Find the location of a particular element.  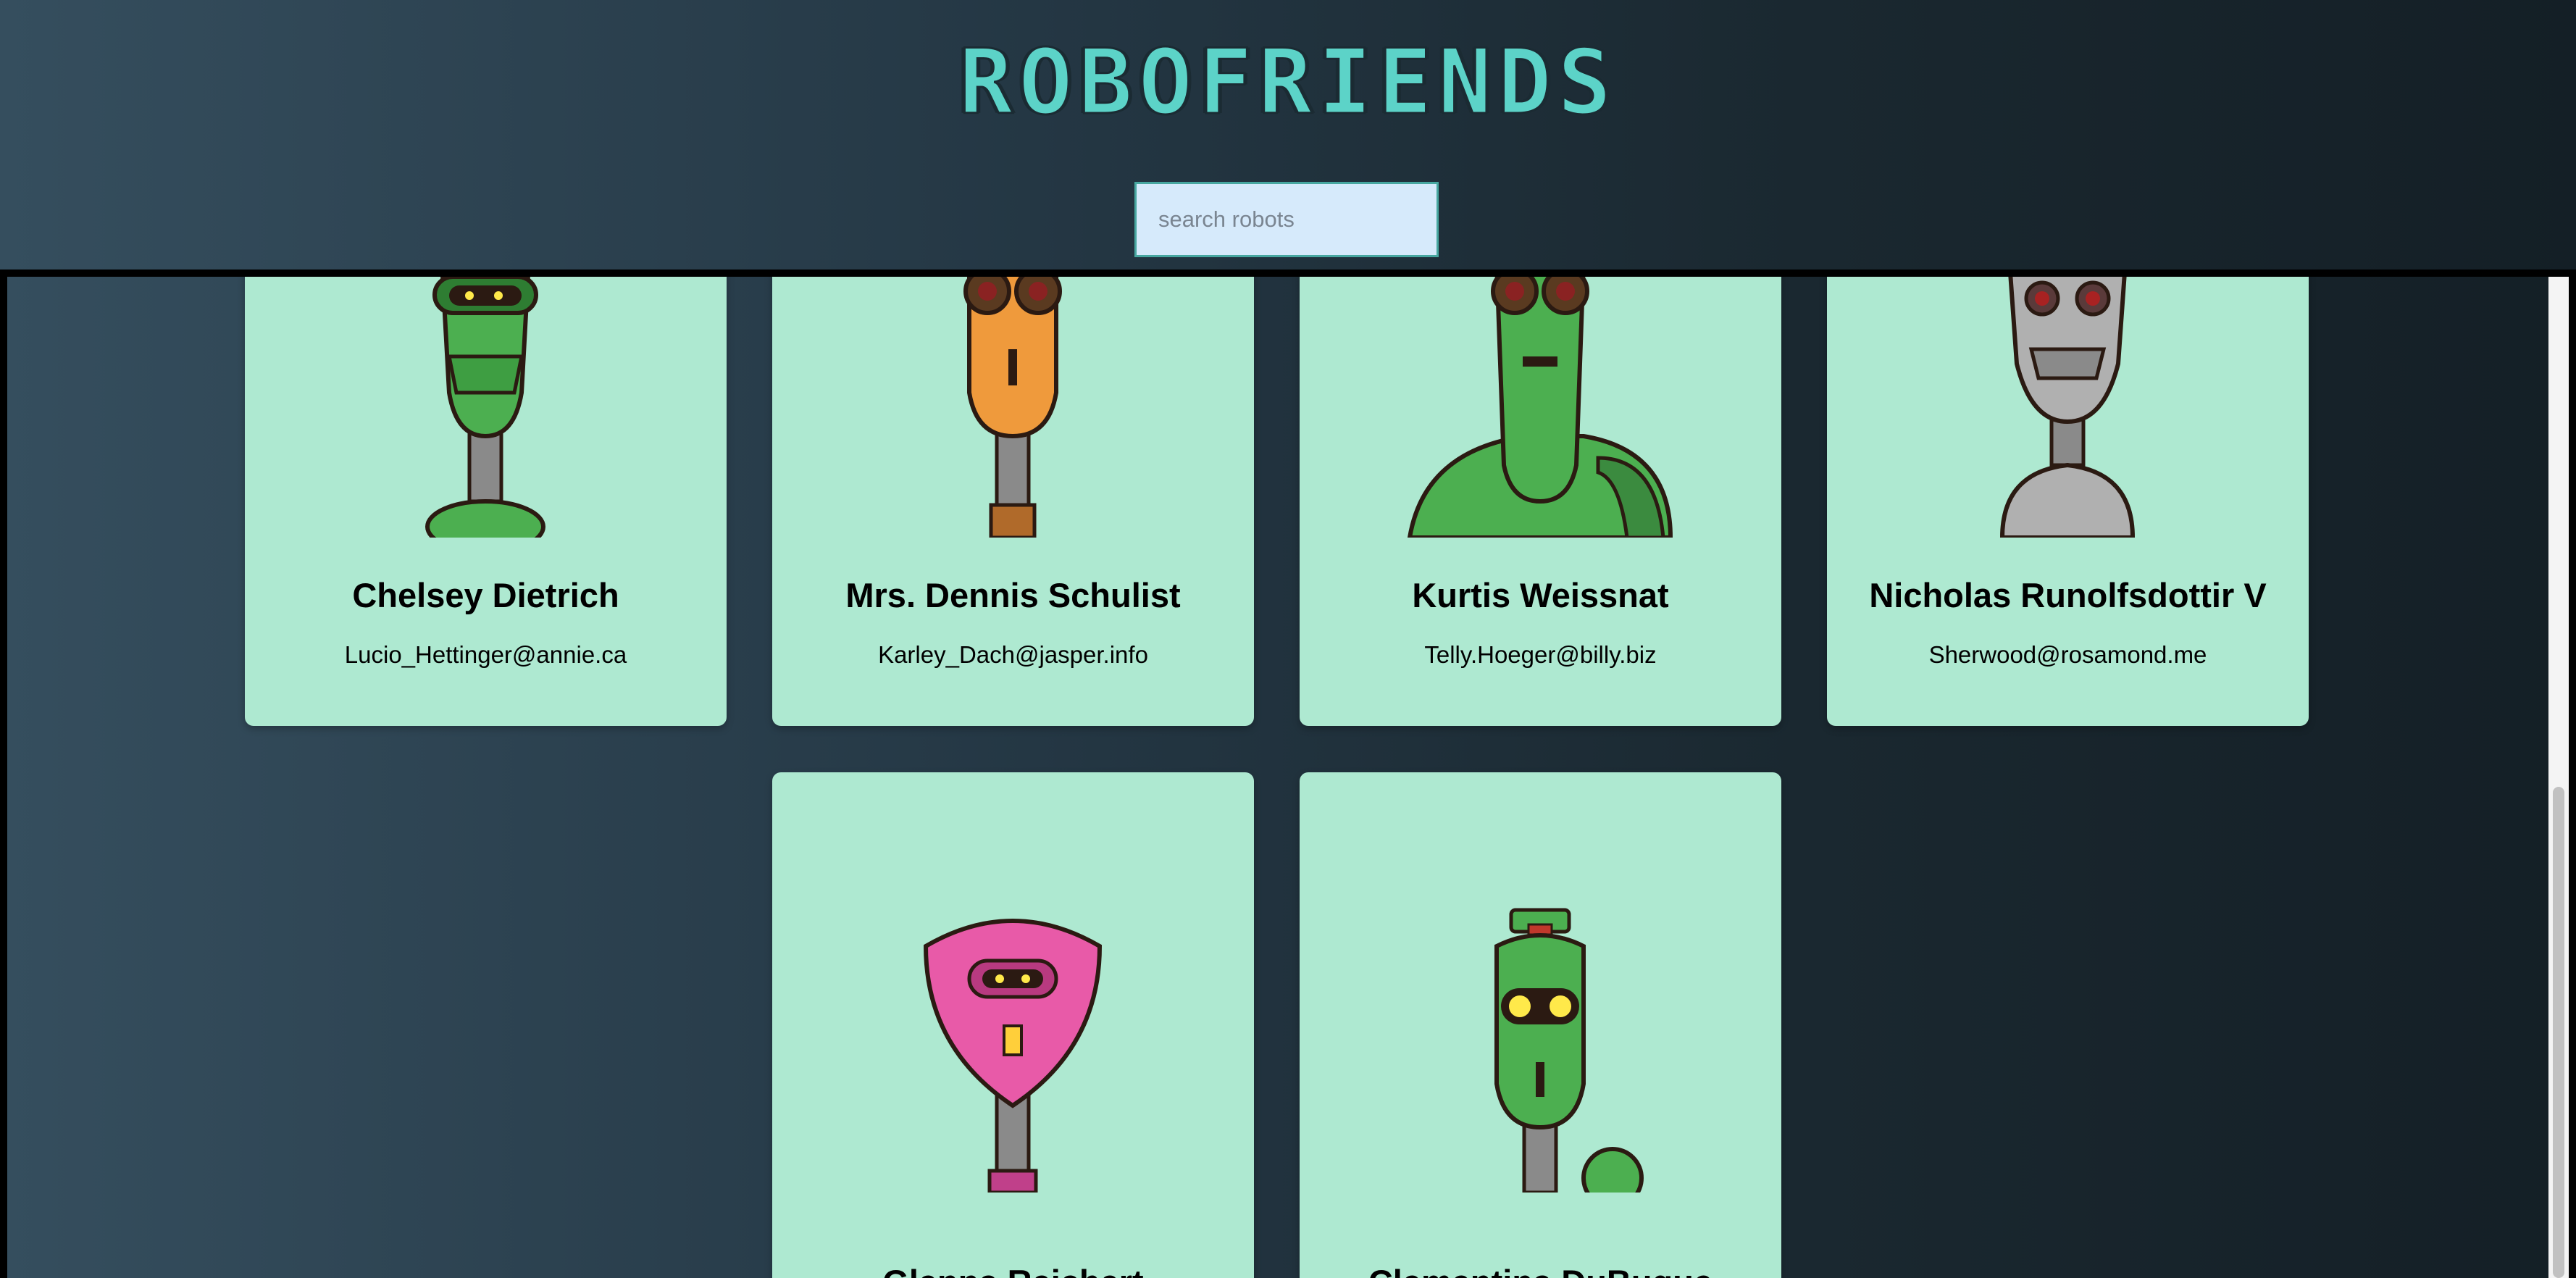

robot-name: Clementina DuBuque is located at coordinates (1540, 1270).